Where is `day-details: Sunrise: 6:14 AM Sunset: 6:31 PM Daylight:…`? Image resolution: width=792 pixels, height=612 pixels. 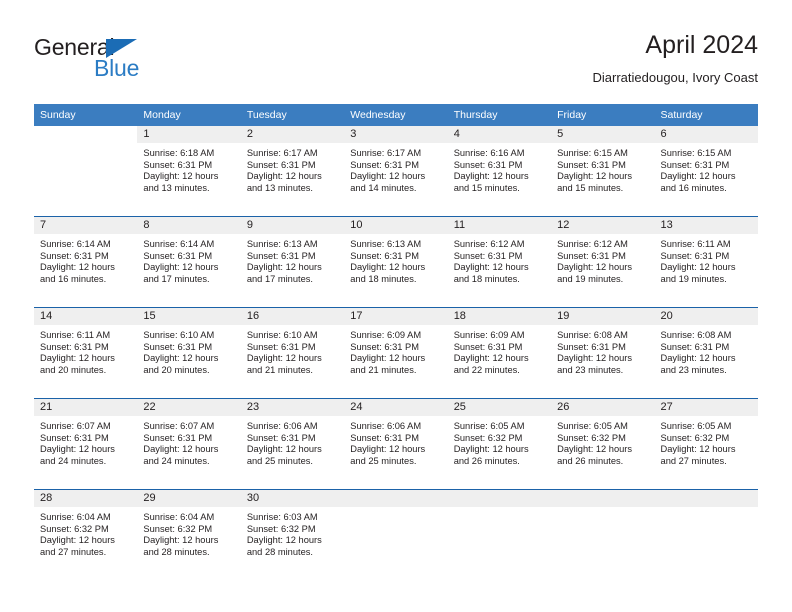
day-details: Sunrise: 6:14 AM Sunset: 6:31 PM Daylight:… is located at coordinates (85, 259).